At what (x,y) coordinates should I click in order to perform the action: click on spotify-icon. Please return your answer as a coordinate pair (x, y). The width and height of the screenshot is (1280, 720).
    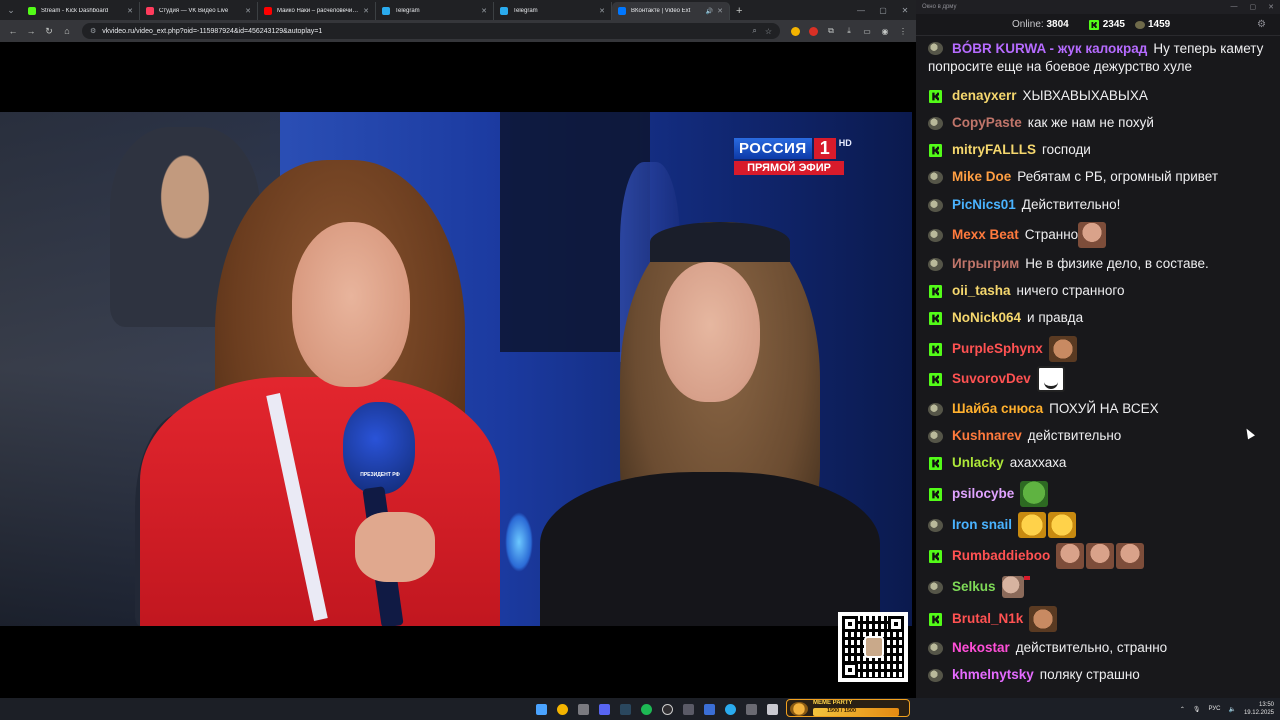
    Looking at the image, I should click on (646, 709).